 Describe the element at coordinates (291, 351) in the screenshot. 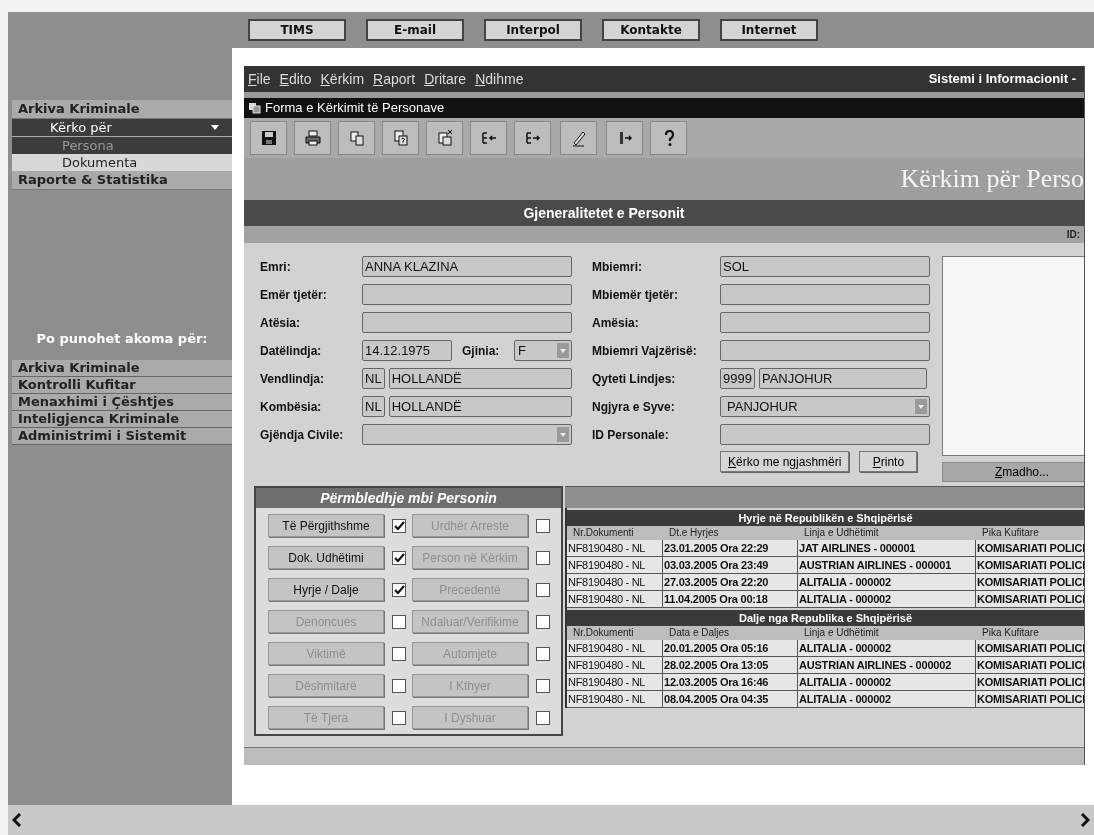

I see `field-label: Datëlindja:` at that location.